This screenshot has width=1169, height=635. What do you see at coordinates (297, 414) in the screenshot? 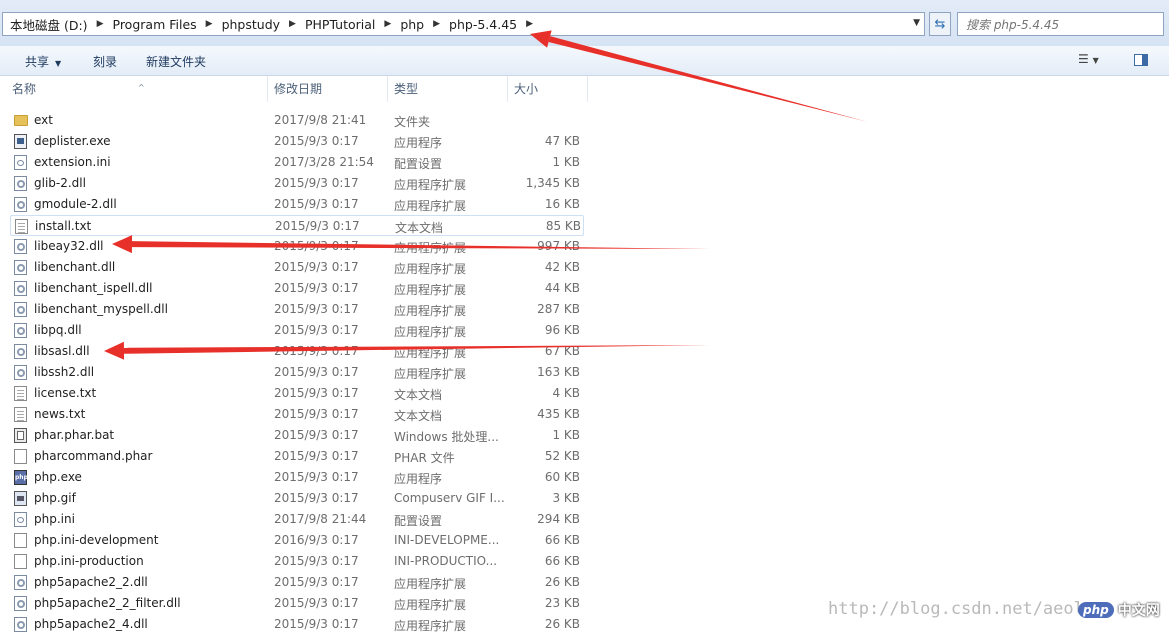
I see `file-row: news.txt 2015/9/3 0:17 文本文档 435 KB` at bounding box center [297, 414].